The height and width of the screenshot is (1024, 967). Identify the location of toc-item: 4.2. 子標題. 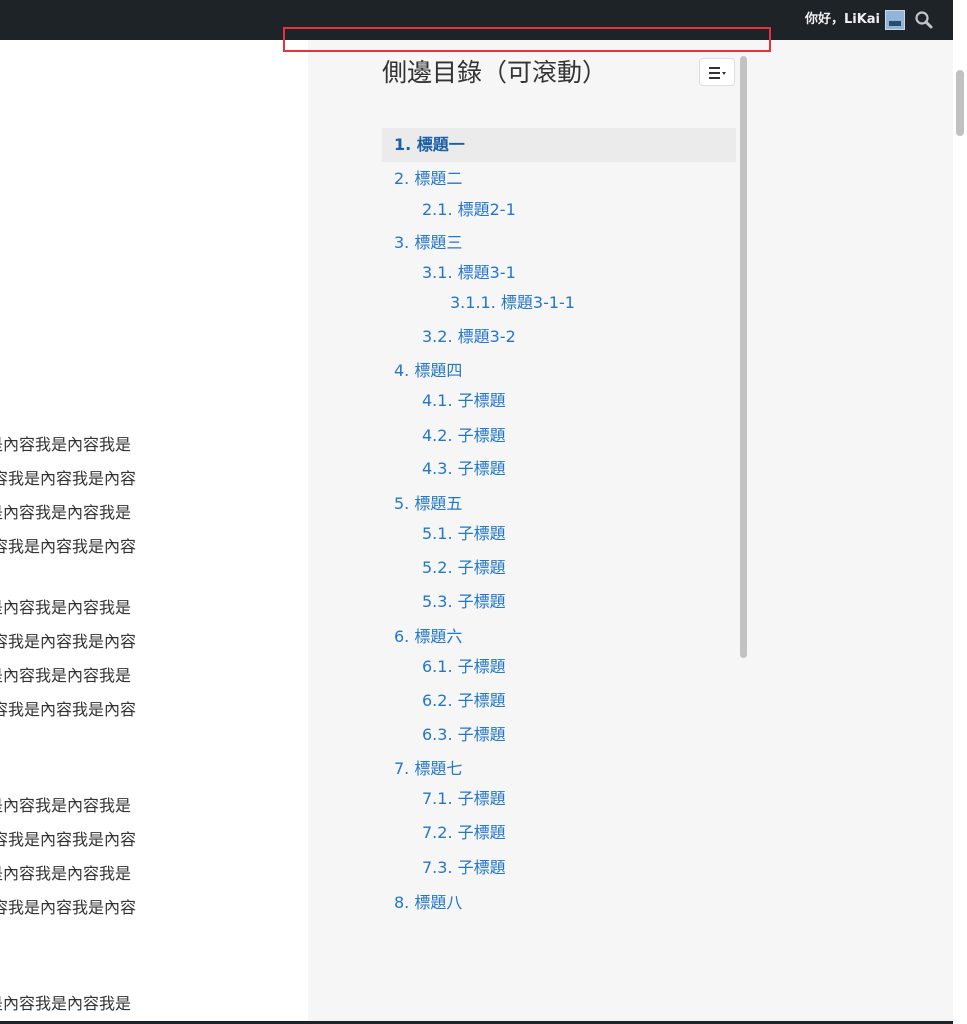
(559, 436).